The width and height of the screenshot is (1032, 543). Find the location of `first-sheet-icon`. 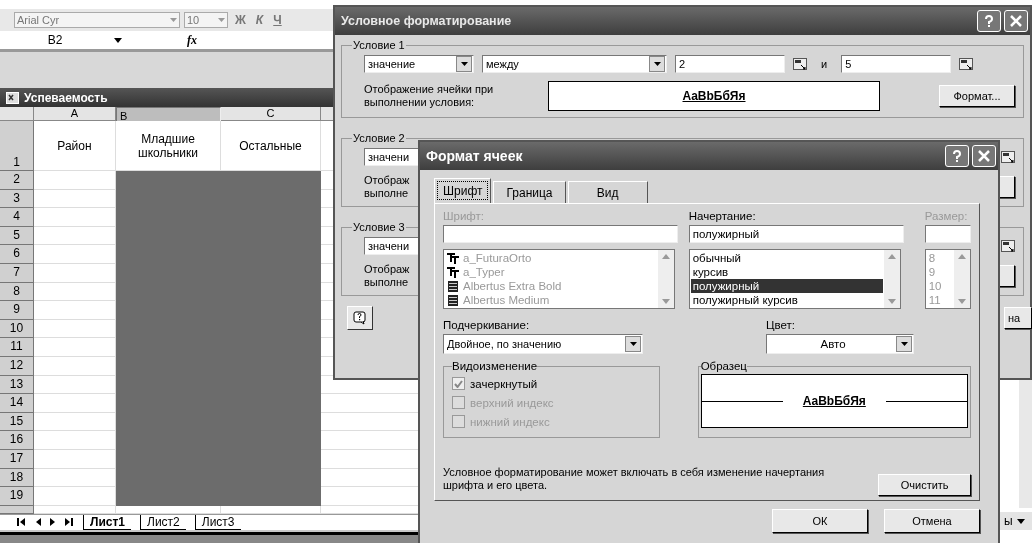

first-sheet-icon is located at coordinates (21, 522).